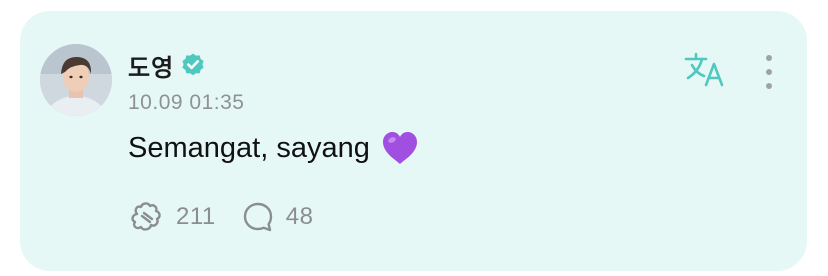  Describe the element at coordinates (146, 216) in the screenshot. I see `paw-like-icon` at that location.